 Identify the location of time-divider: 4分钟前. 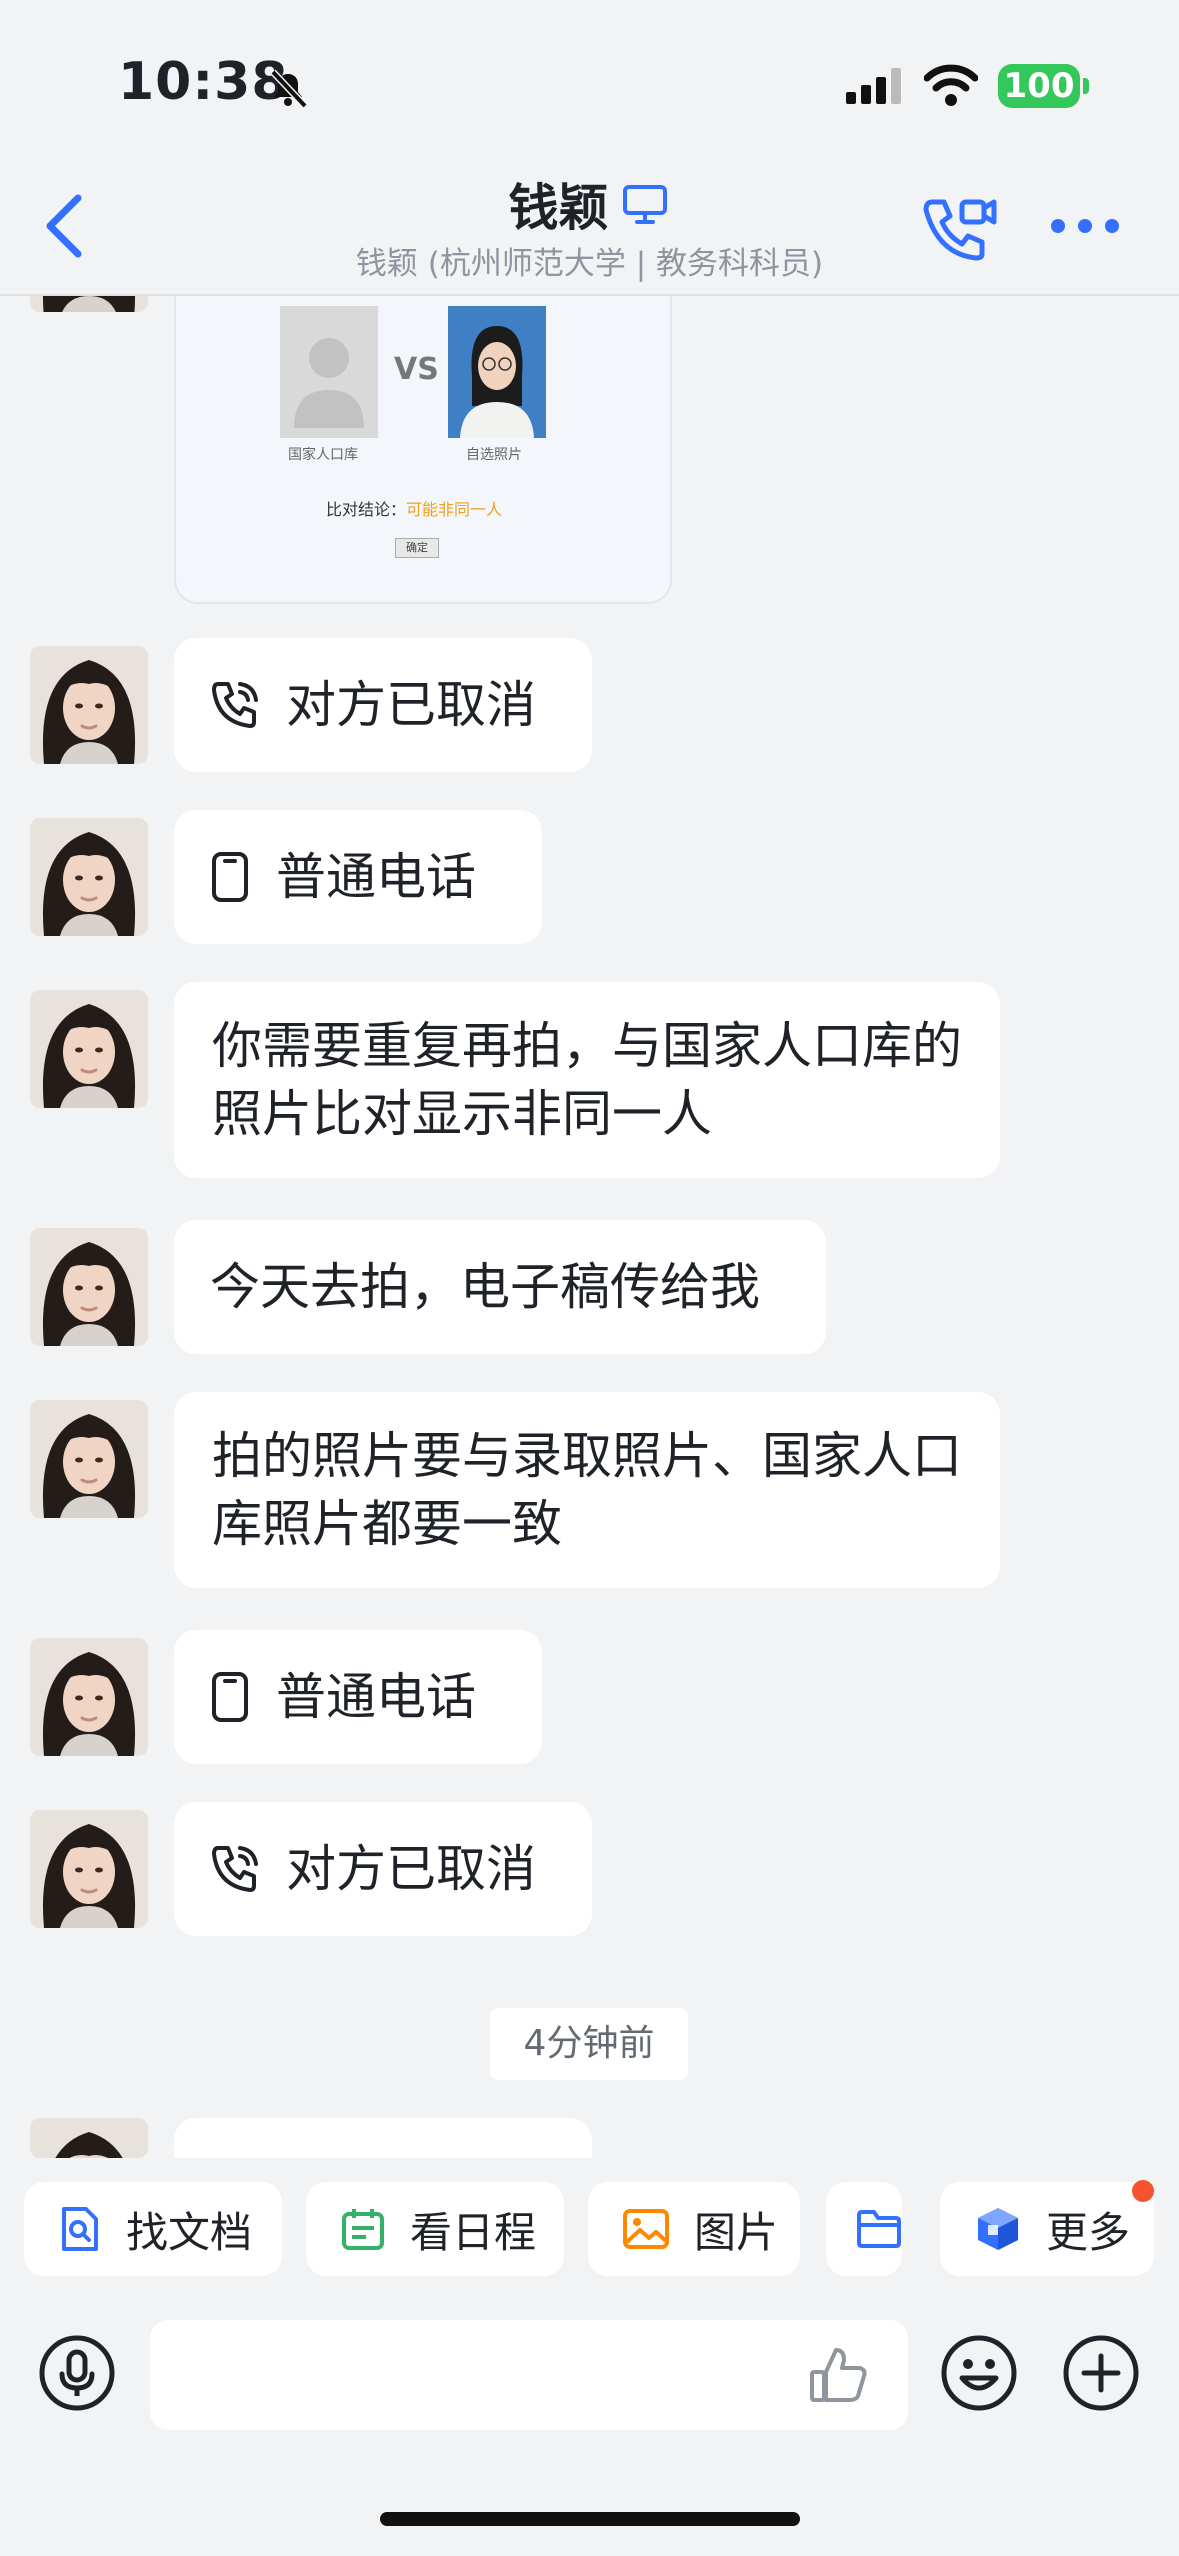
(589, 2044).